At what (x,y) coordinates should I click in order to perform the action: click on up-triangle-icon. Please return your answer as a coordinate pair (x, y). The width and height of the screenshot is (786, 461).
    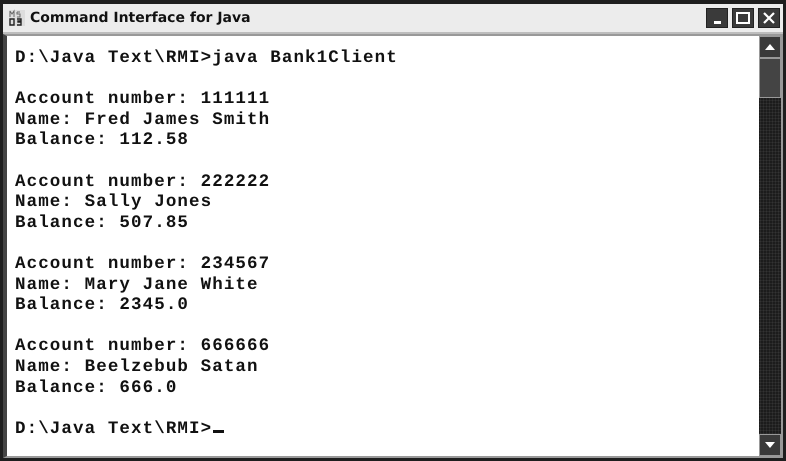
    Looking at the image, I should click on (770, 47).